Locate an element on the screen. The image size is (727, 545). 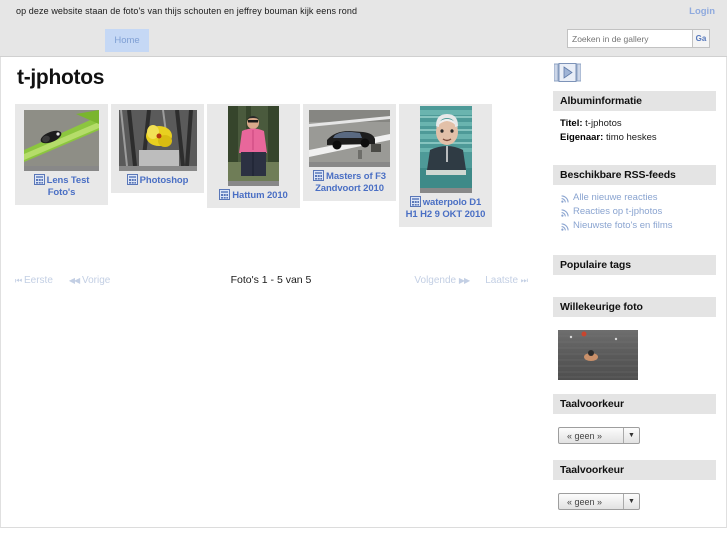
random-photo-block: Willekeurige foto is located at coordinates (634, 341).